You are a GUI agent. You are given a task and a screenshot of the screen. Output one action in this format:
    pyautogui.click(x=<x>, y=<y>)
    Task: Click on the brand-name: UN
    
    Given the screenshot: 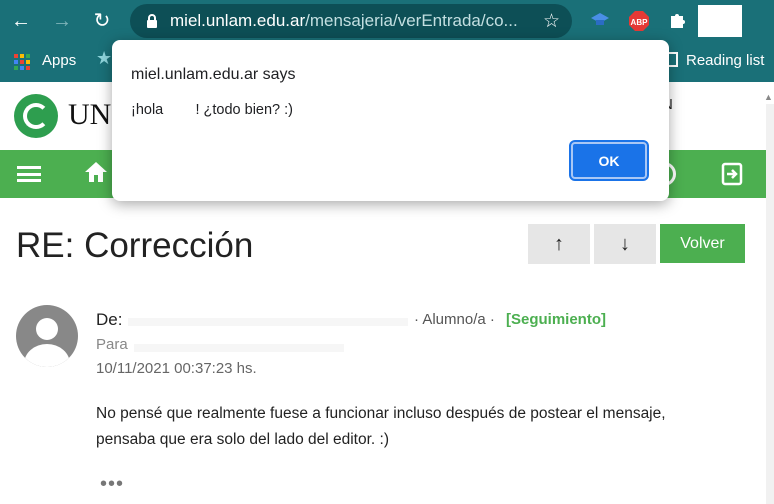 What is the action you would take?
    pyautogui.click(x=90, y=114)
    